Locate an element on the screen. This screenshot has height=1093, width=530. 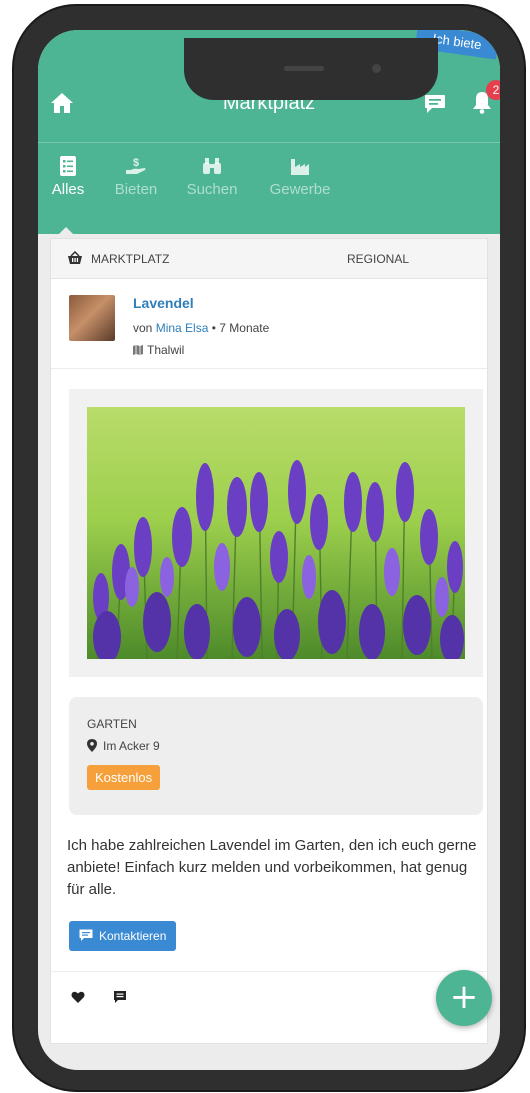
tab-alles: Alles is located at coordinates (68, 176).